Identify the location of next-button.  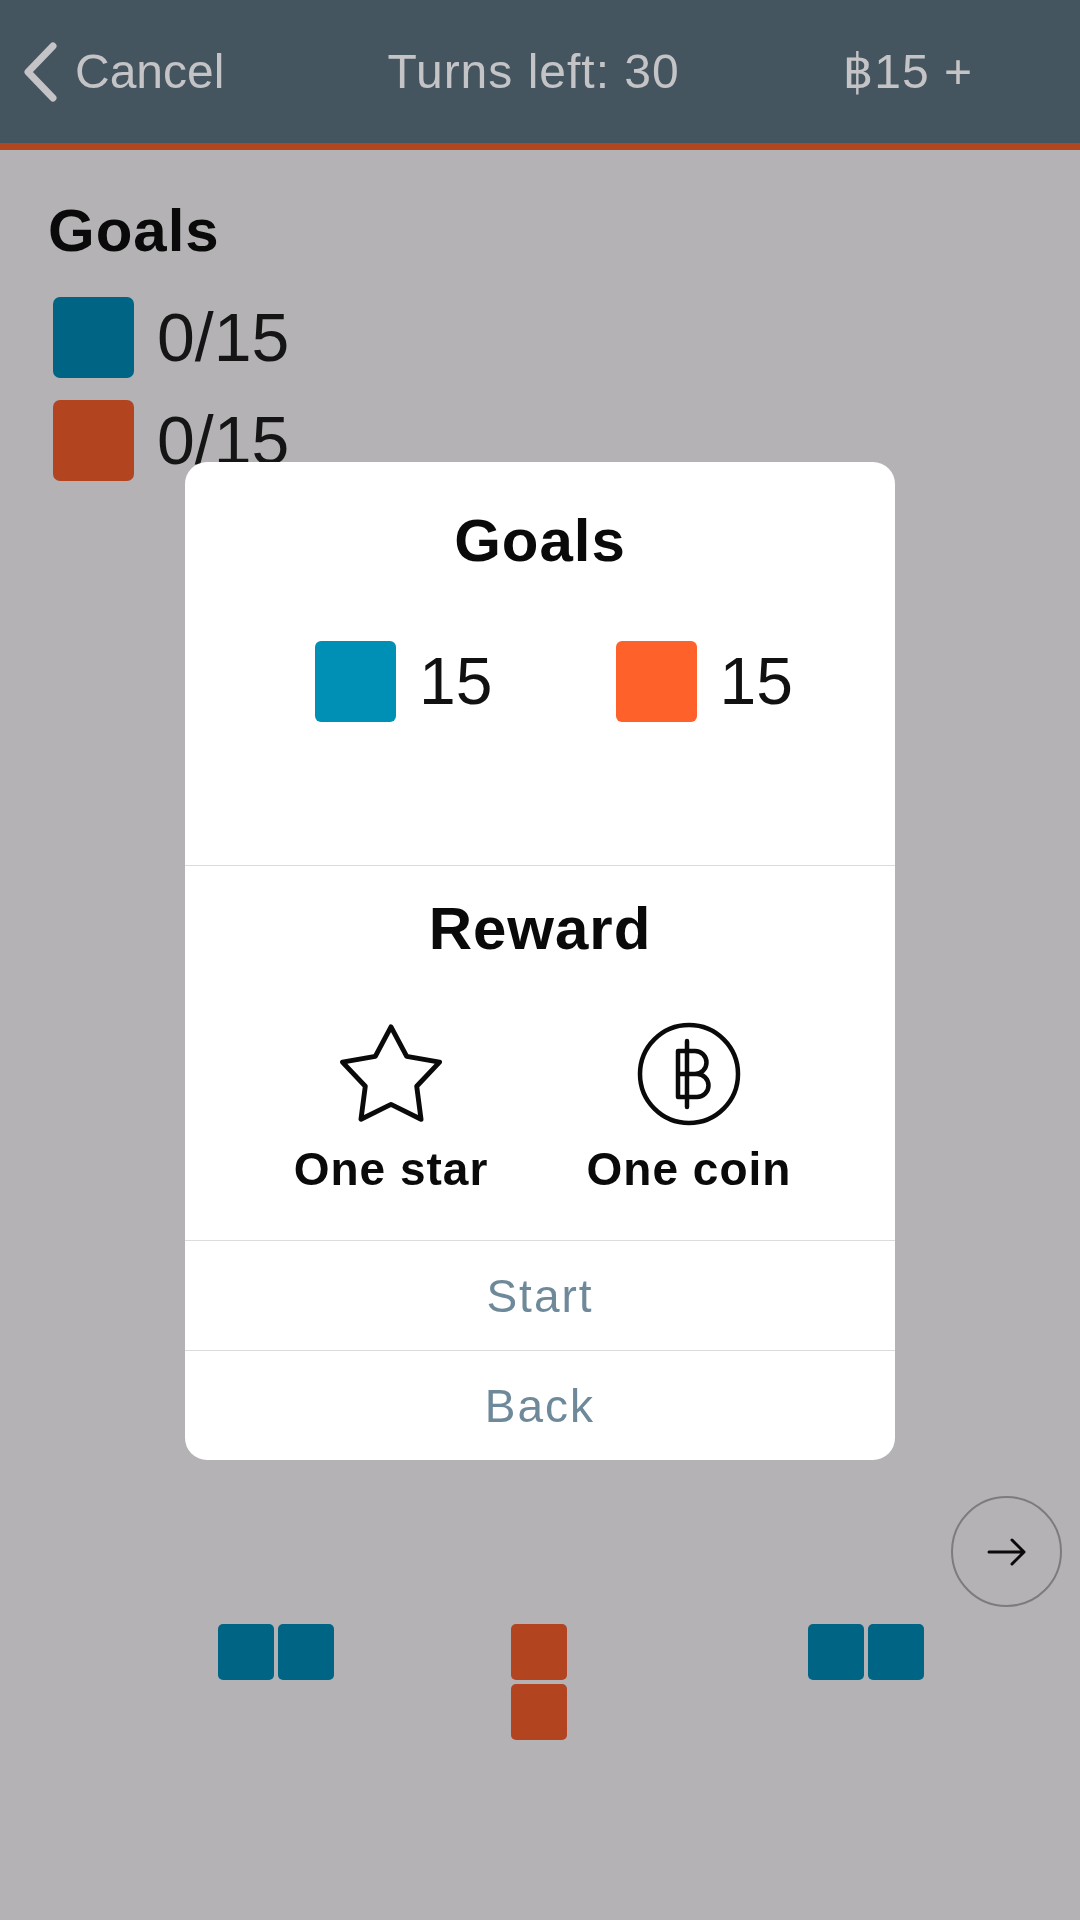
(1006, 1551).